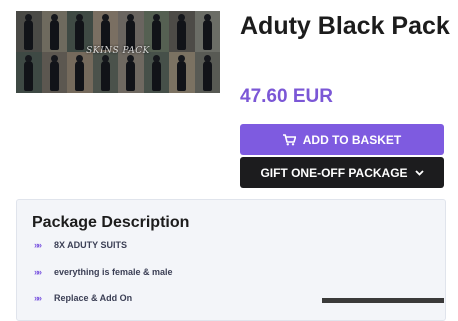 The height and width of the screenshot is (321, 458). I want to click on feature-item: »» 8X ADUTY SUITS, so click(80, 245).